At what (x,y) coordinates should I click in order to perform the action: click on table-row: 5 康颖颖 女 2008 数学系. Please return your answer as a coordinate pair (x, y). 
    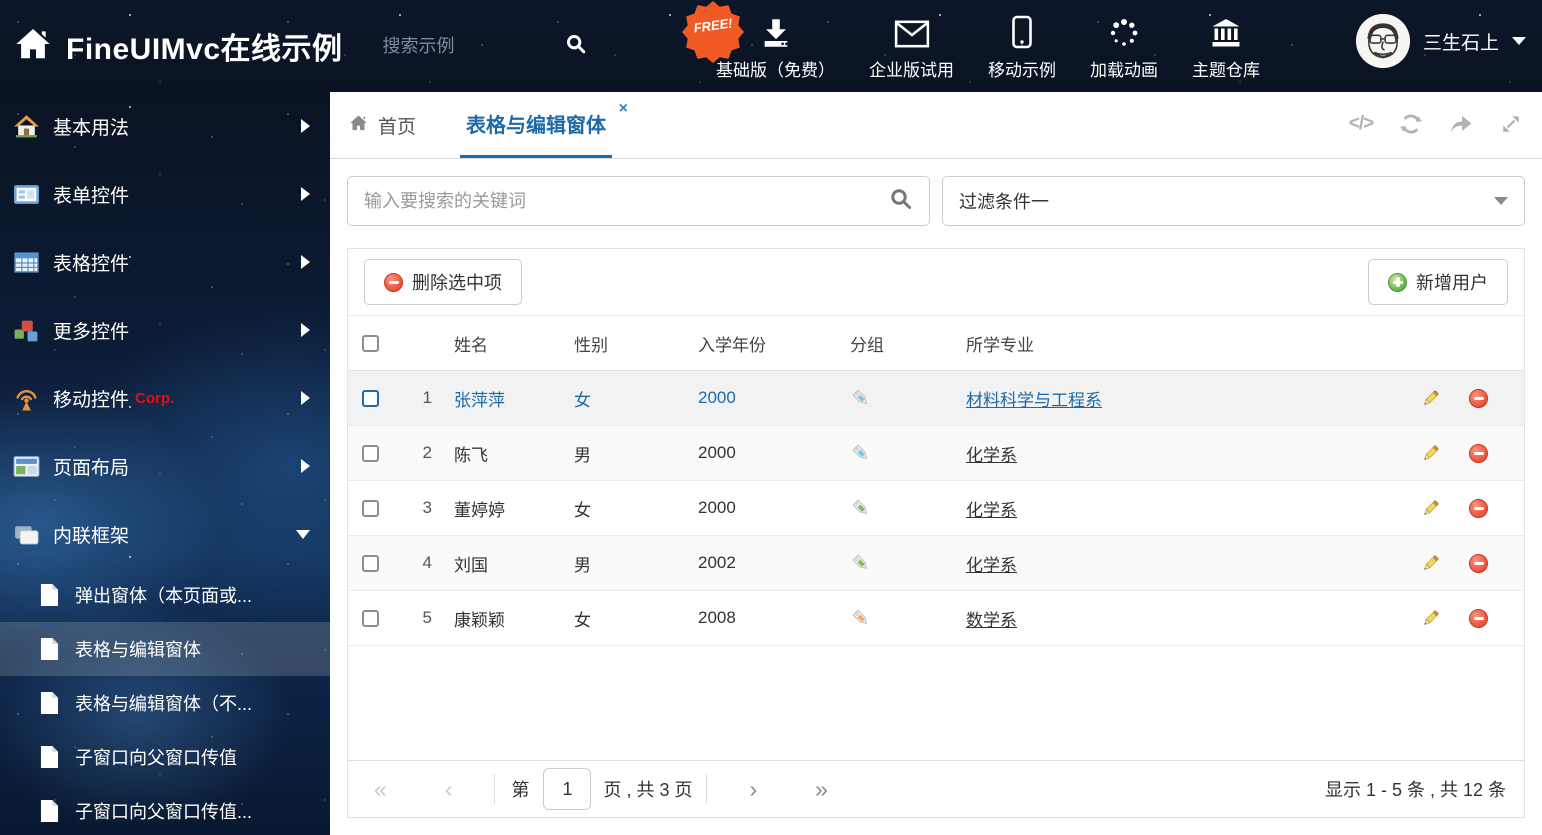
    Looking at the image, I should click on (936, 618).